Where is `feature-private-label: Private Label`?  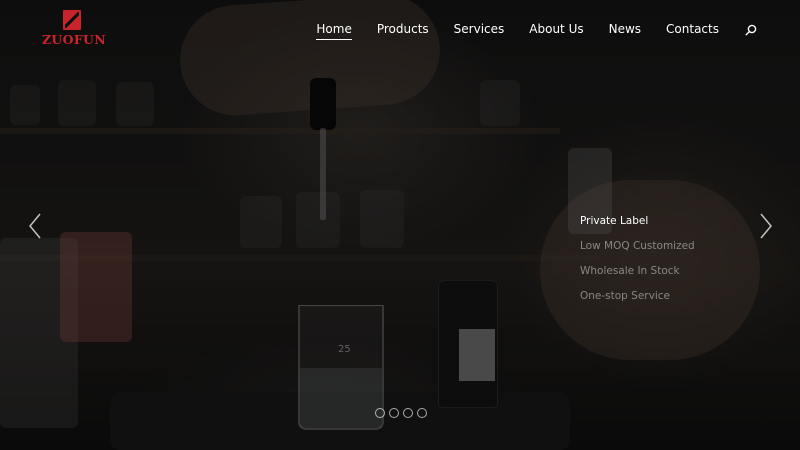
feature-private-label: Private Label is located at coordinates (637, 225).